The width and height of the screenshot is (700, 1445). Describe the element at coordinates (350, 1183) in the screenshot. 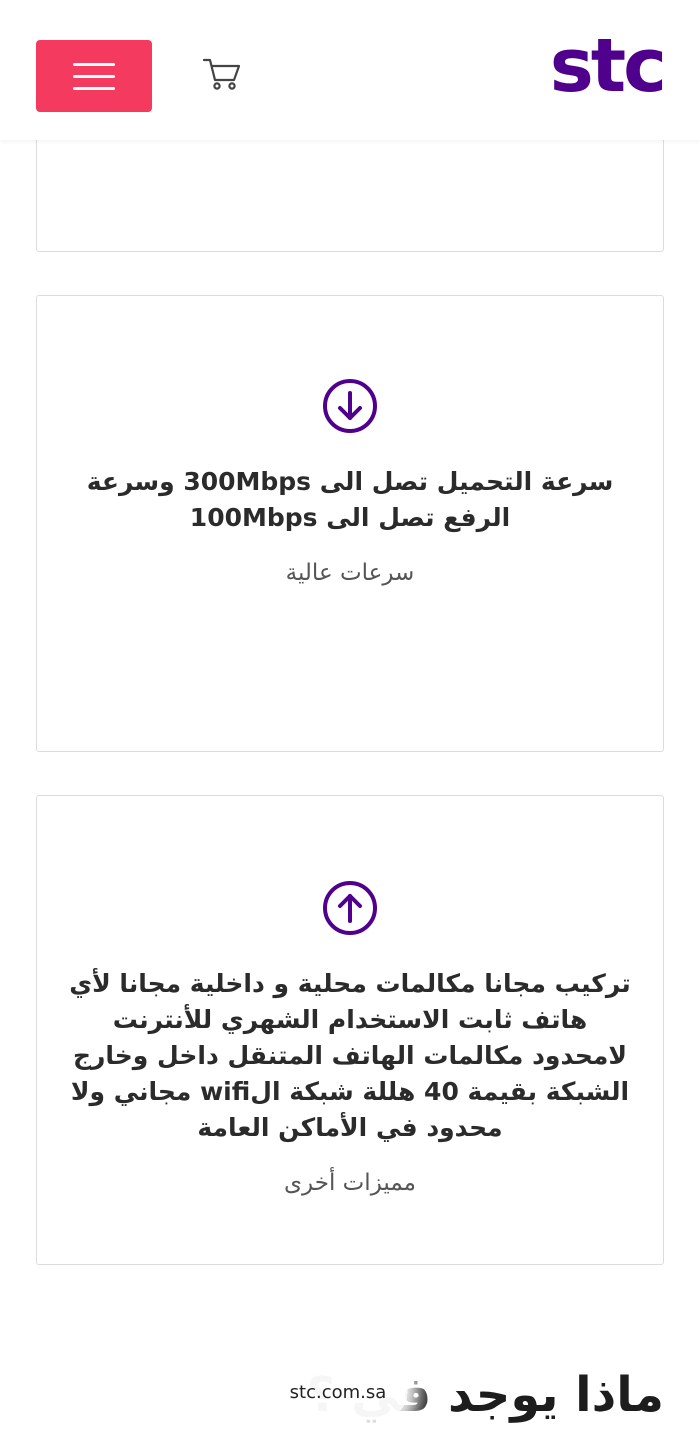

I see `card-subtitle: مميزات أخرى` at that location.